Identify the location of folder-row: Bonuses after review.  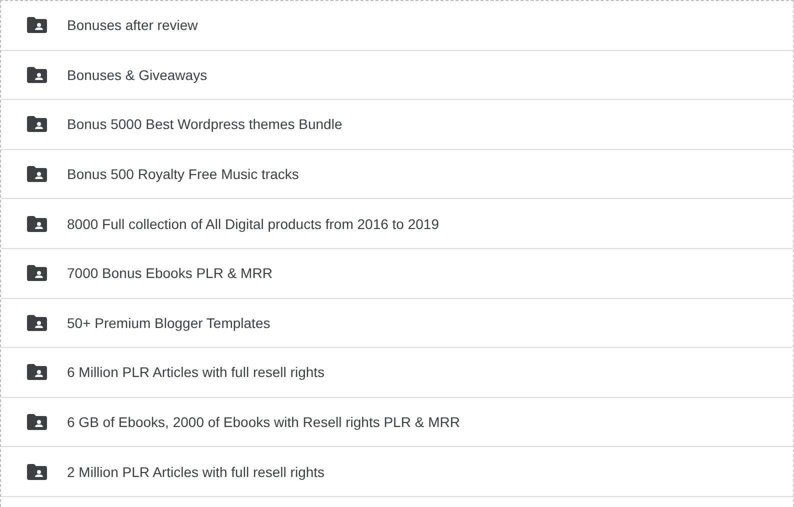
(397, 26).